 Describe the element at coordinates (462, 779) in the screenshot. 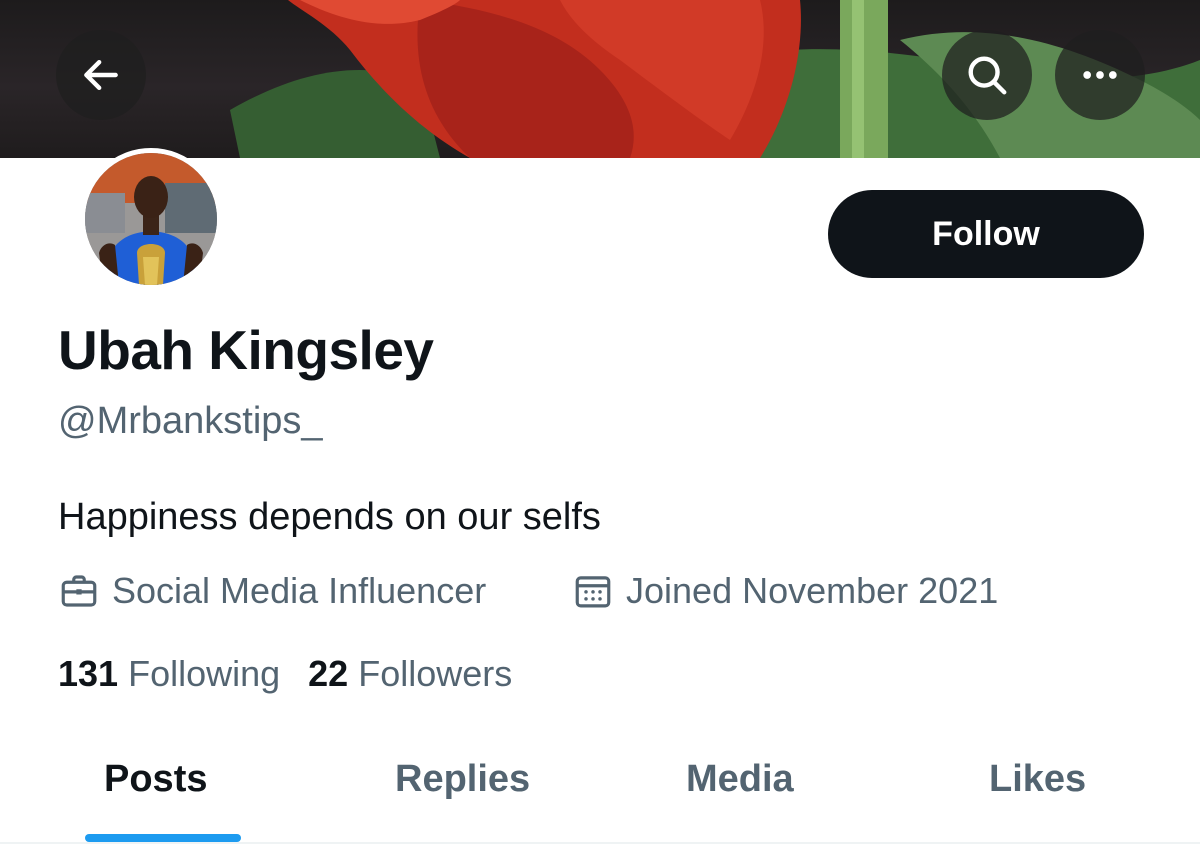

I see `tab-replies: Replies` at that location.